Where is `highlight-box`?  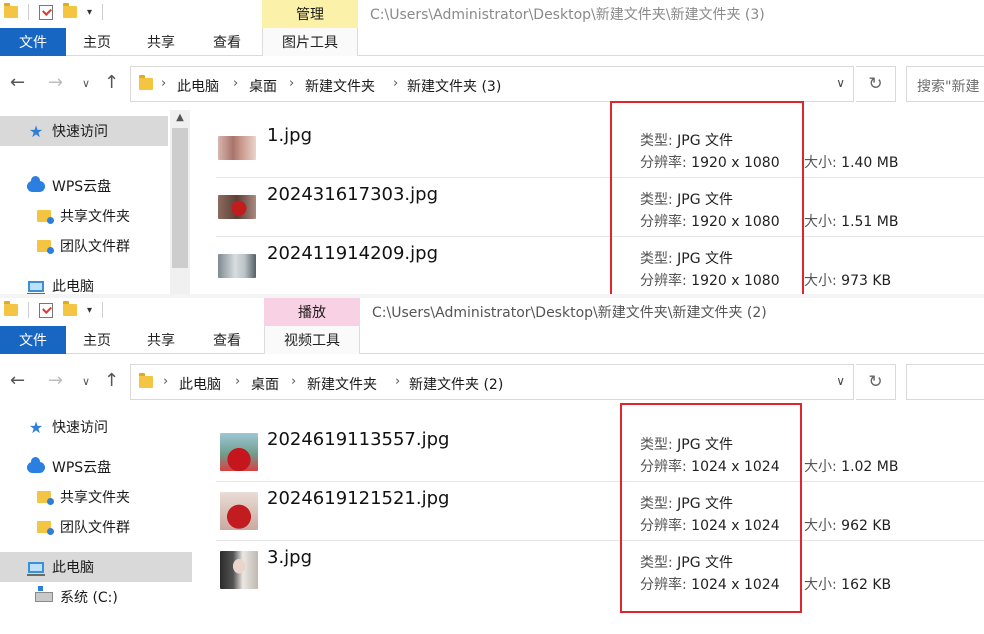
highlight-box is located at coordinates (707, 197).